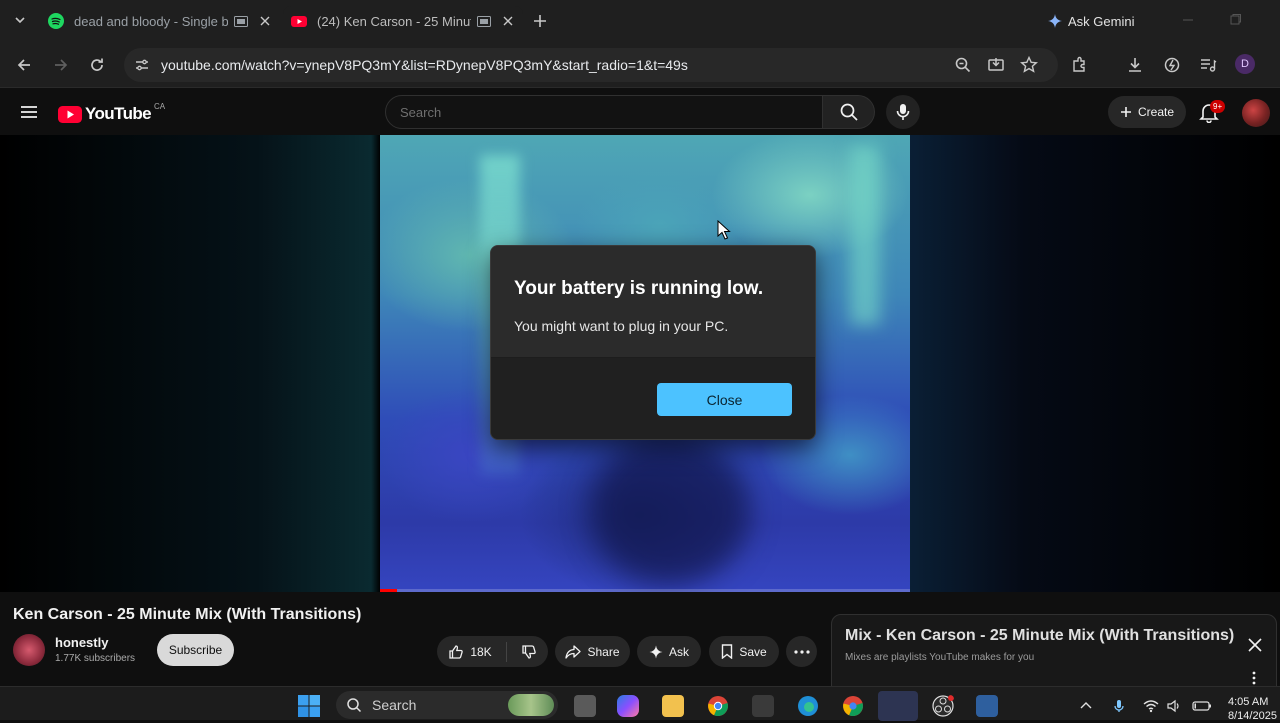 This screenshot has width=1280, height=723. Describe the element at coordinates (1235, 20) in the screenshot. I see `restore-icon` at that location.